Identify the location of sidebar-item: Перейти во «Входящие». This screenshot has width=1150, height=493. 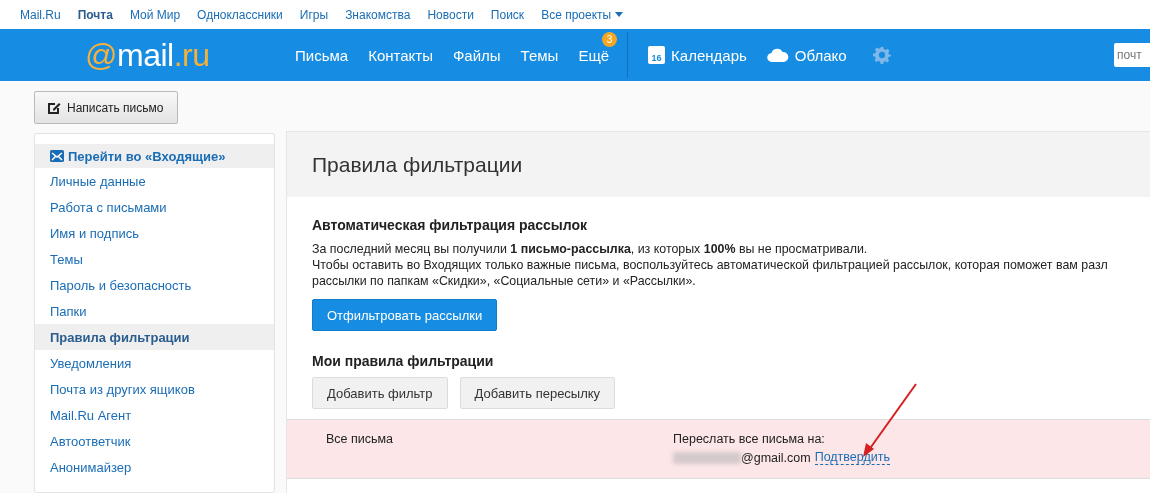
(154, 156).